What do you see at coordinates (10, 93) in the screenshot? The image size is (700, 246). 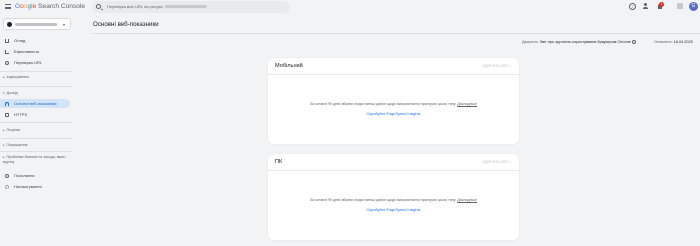 I see `sidebar-section-experience: ▾ Досвід` at bounding box center [10, 93].